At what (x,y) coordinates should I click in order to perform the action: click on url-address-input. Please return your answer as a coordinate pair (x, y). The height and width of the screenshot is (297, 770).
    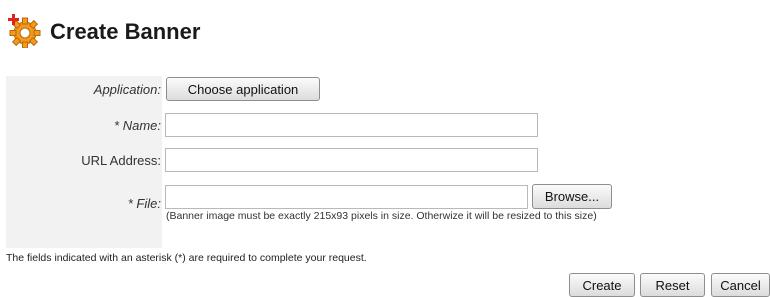
    Looking at the image, I should click on (351, 160).